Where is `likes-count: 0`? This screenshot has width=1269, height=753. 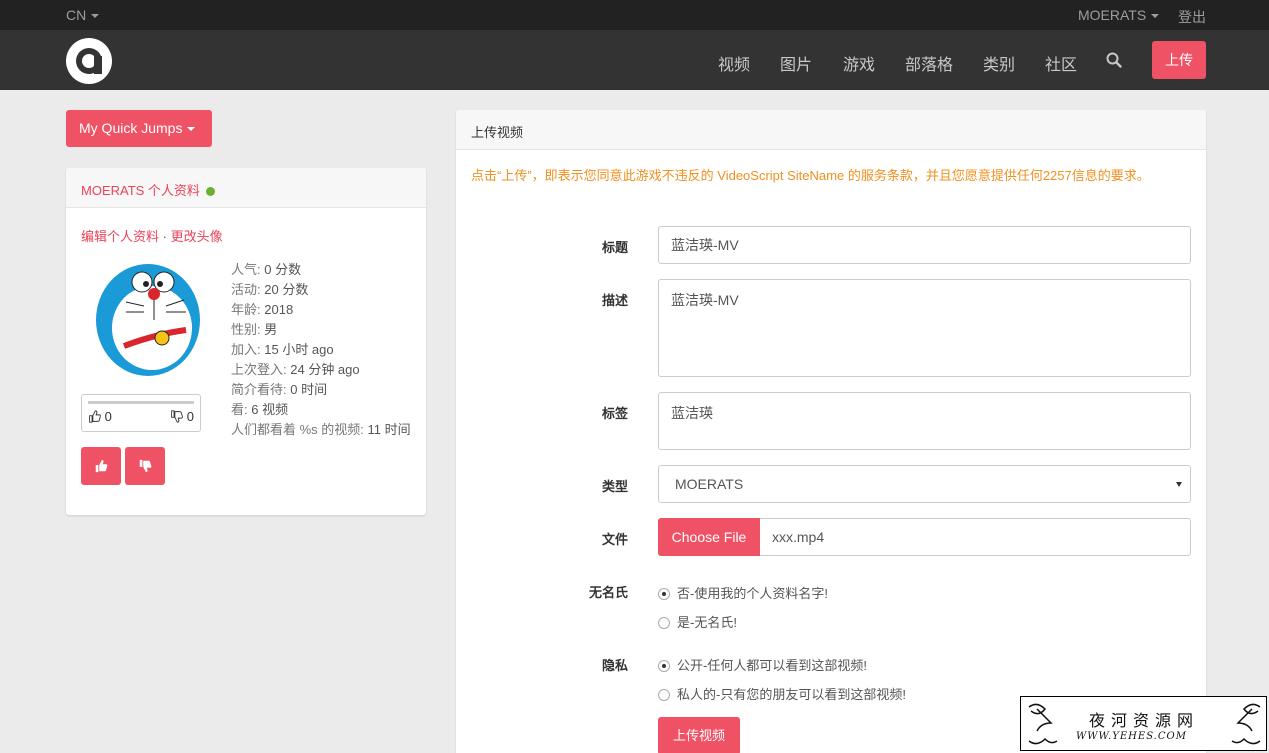 likes-count: 0 is located at coordinates (100, 416).